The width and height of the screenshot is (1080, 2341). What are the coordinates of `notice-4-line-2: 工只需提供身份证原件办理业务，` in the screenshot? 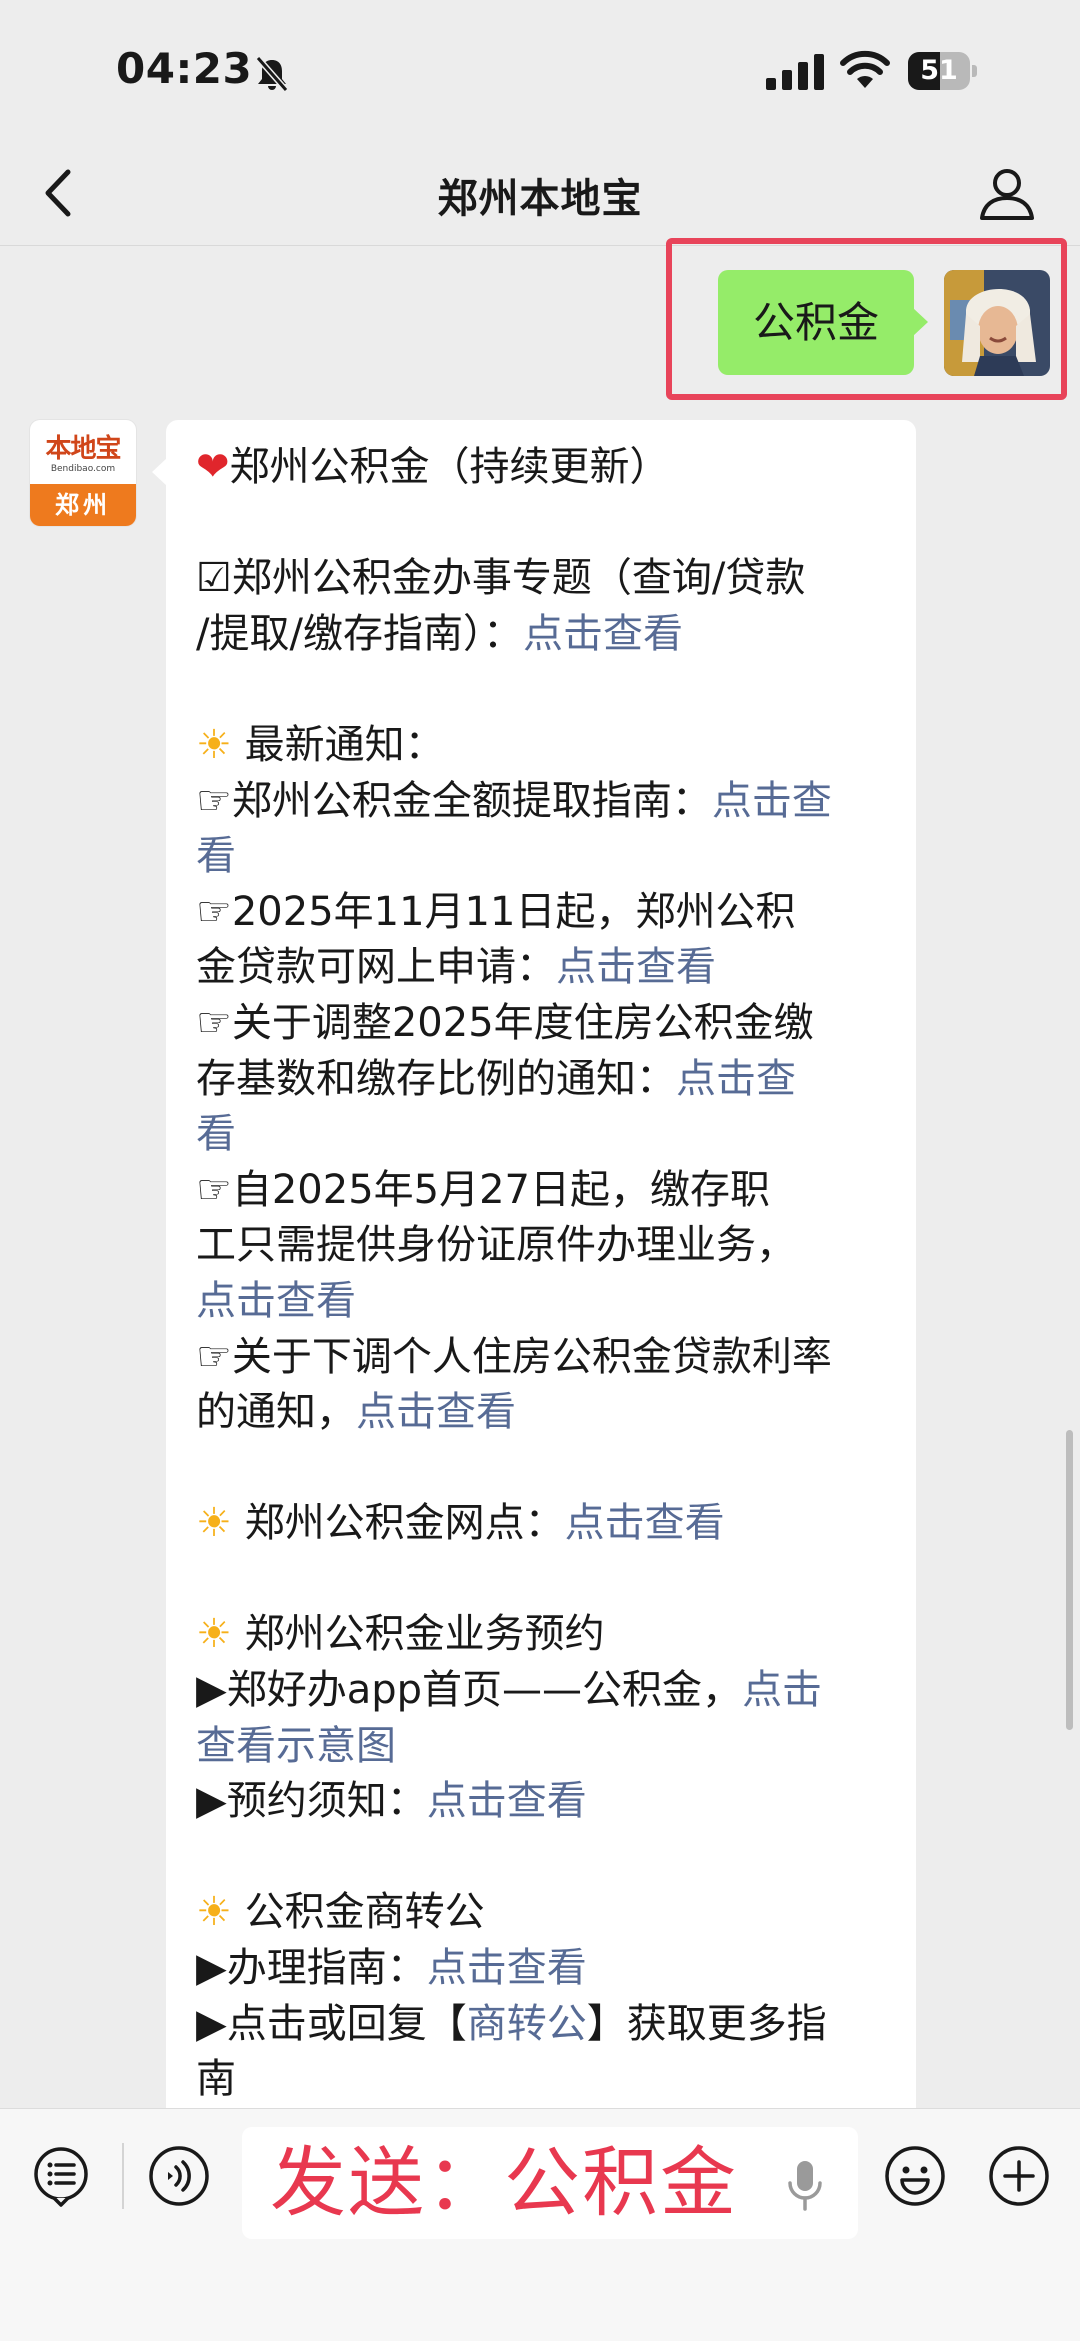 It's located at (496, 1245).